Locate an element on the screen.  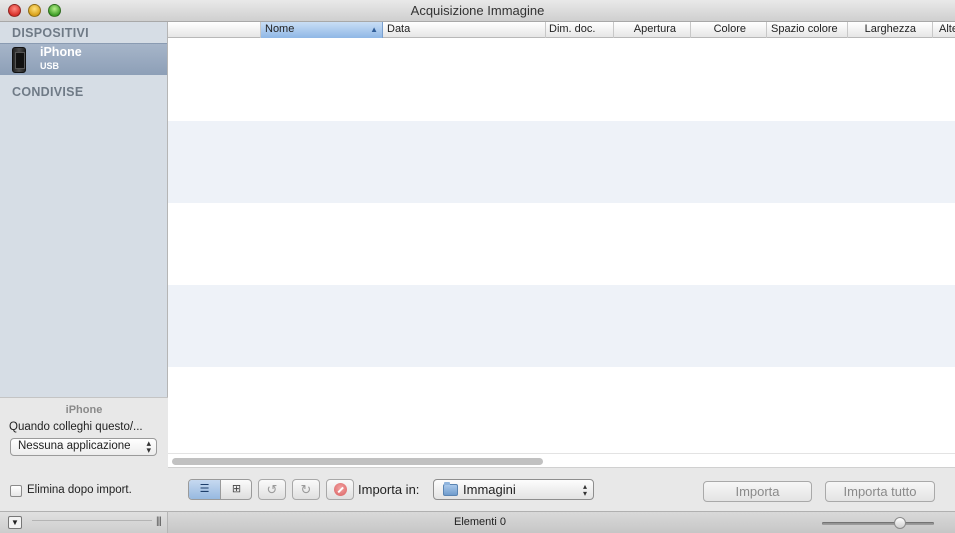
device-connection: USB is located at coordinates (50, 66).